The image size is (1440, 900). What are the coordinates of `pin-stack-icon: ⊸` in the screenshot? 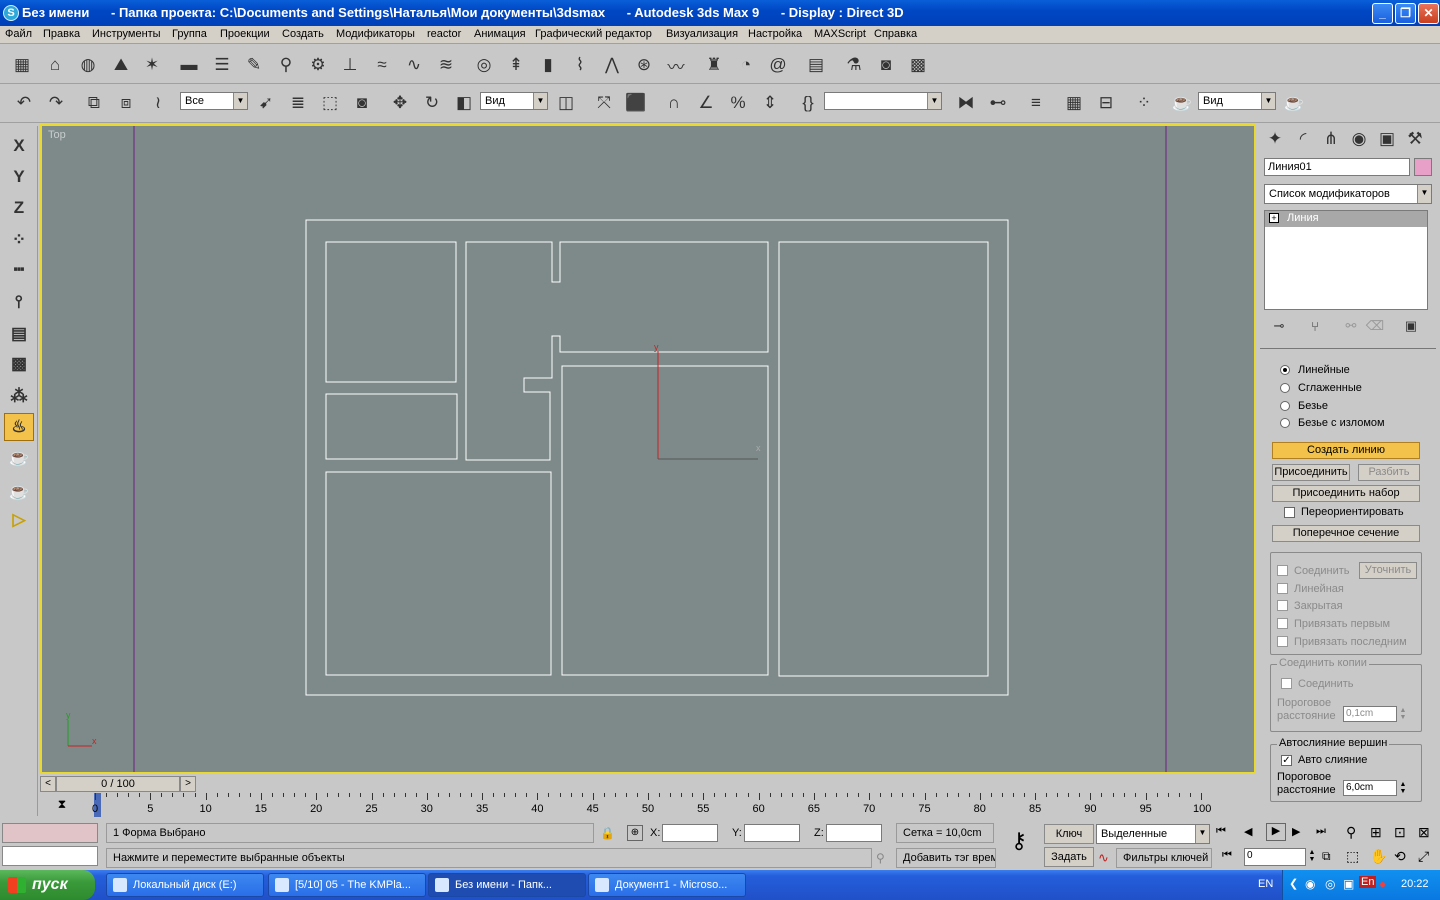 It's located at (1279, 326).